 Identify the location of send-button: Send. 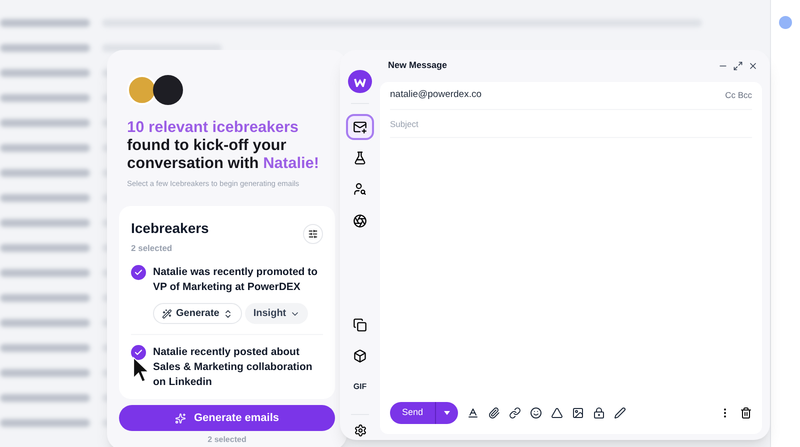
(424, 413).